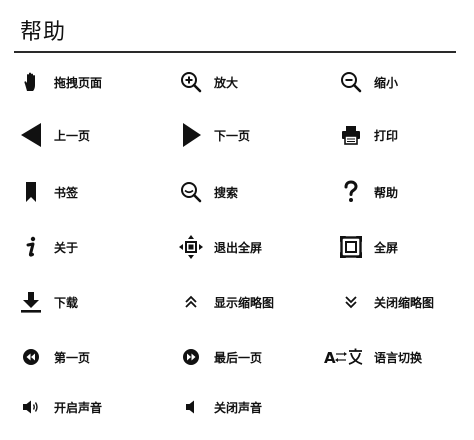 The image size is (474, 440). I want to click on help-item-label: 语言切换, so click(398, 357).